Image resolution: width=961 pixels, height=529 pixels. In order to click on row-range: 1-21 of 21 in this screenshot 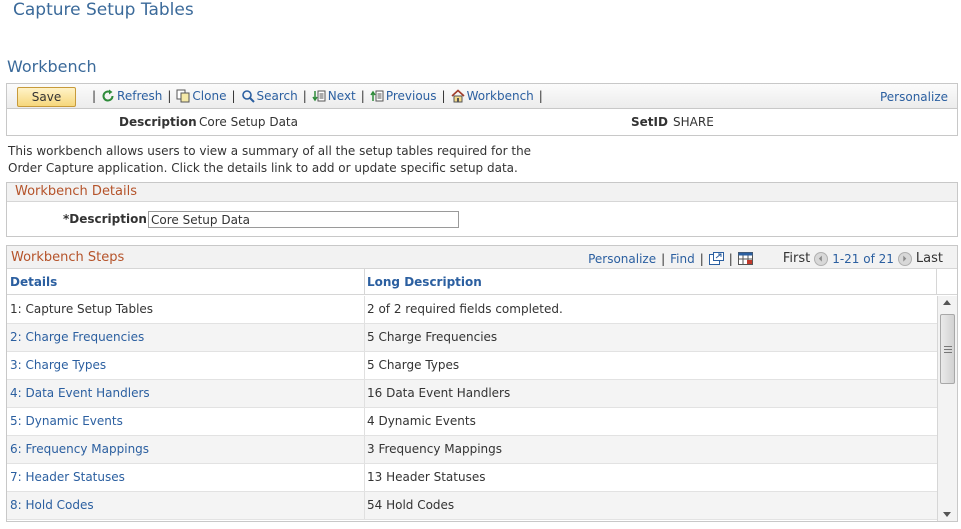, I will do `click(863, 258)`.